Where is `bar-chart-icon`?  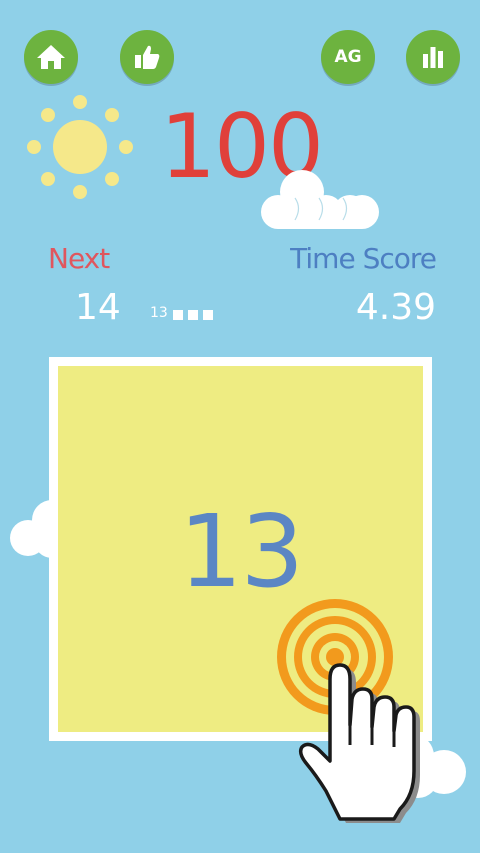
bar-chart-icon is located at coordinates (433, 57).